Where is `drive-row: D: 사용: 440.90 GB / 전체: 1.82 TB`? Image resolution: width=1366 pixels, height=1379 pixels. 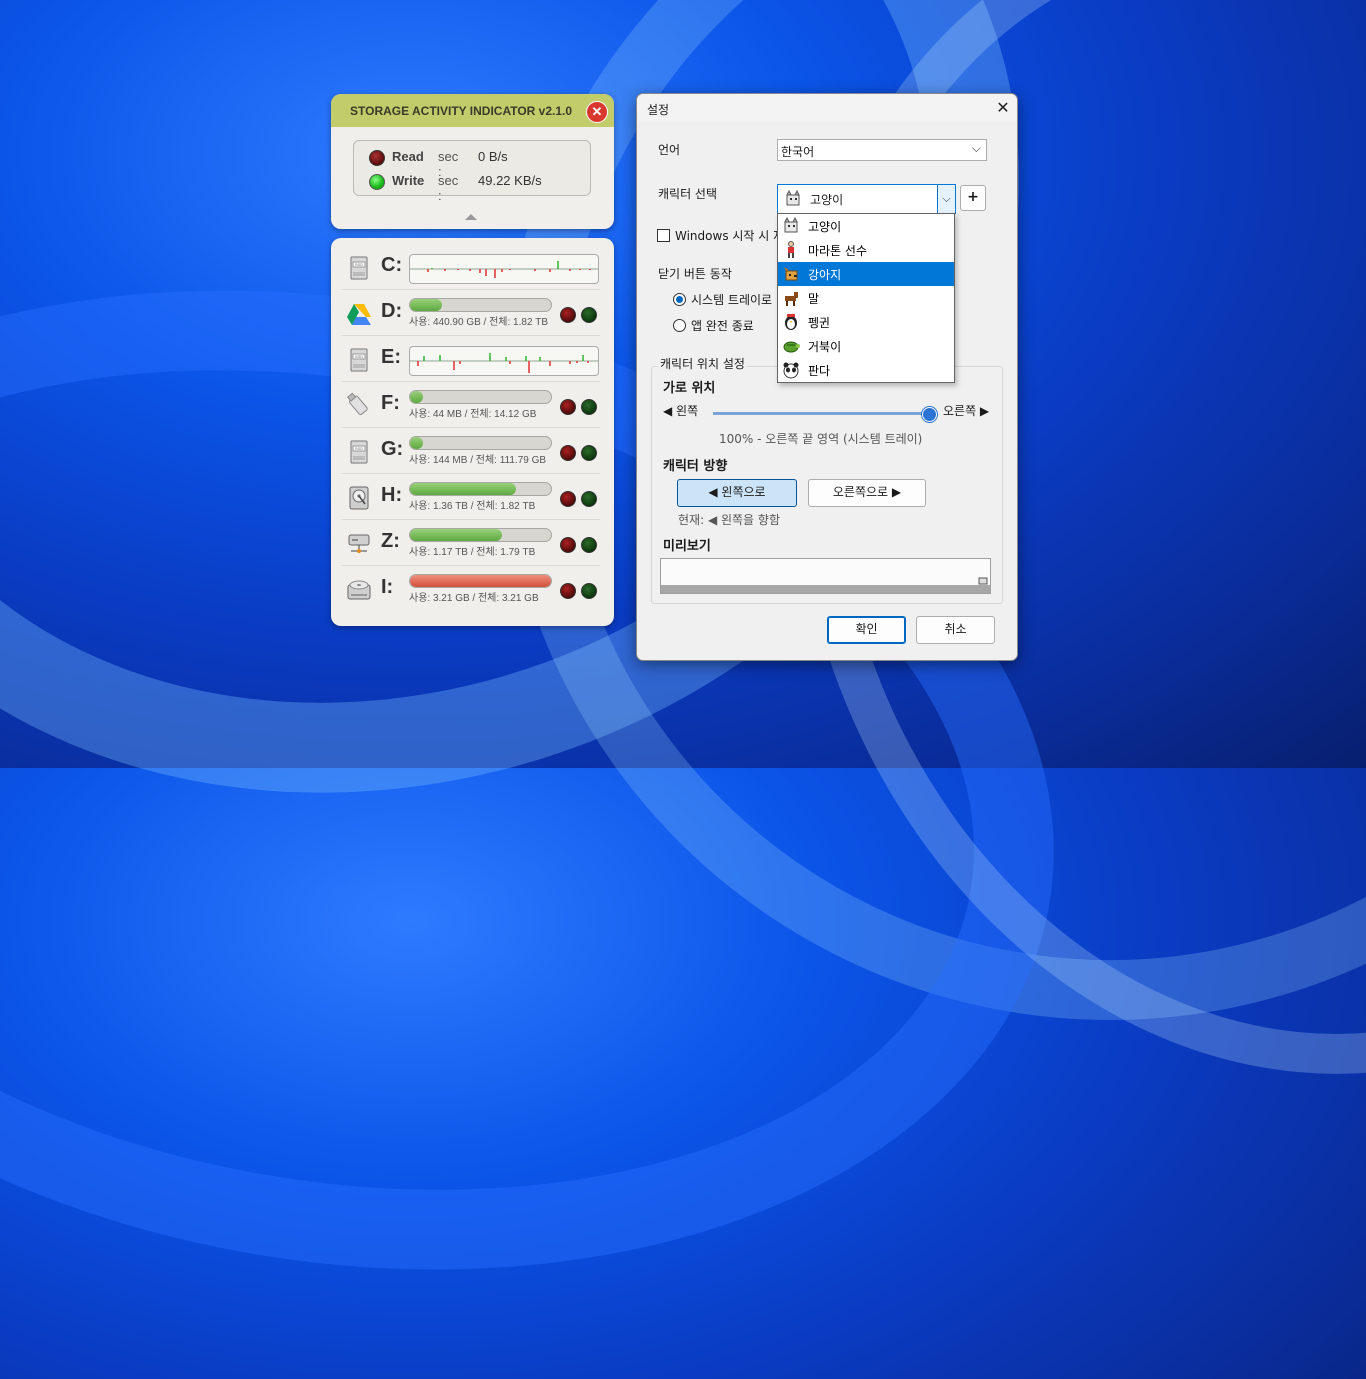 drive-row: D: 사용: 440.90 GB / 전체: 1.82 TB is located at coordinates (472, 313).